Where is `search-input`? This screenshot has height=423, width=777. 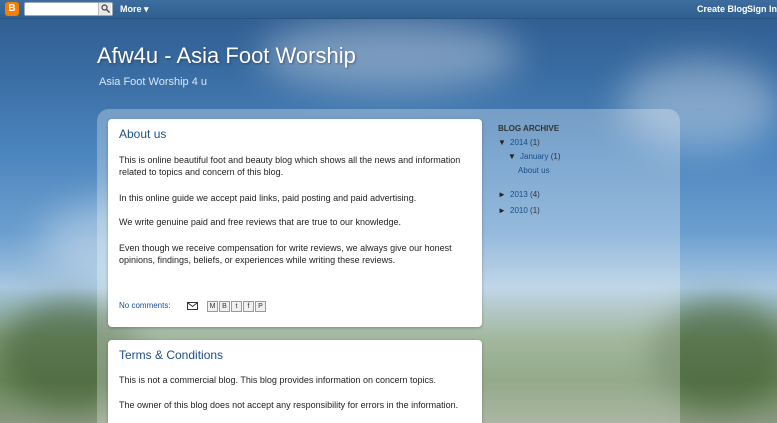
search-input is located at coordinates (63, 9).